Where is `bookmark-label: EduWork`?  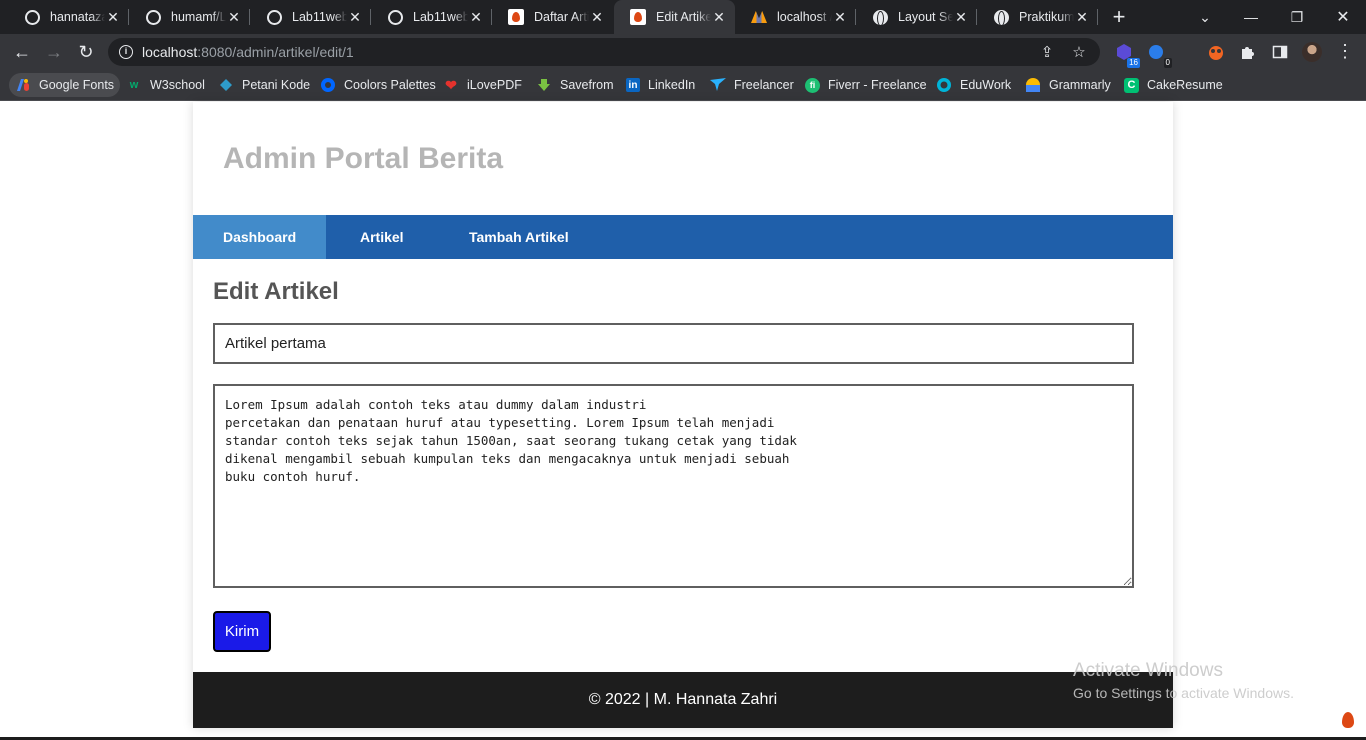
bookmark-label: EduWork is located at coordinates (986, 85).